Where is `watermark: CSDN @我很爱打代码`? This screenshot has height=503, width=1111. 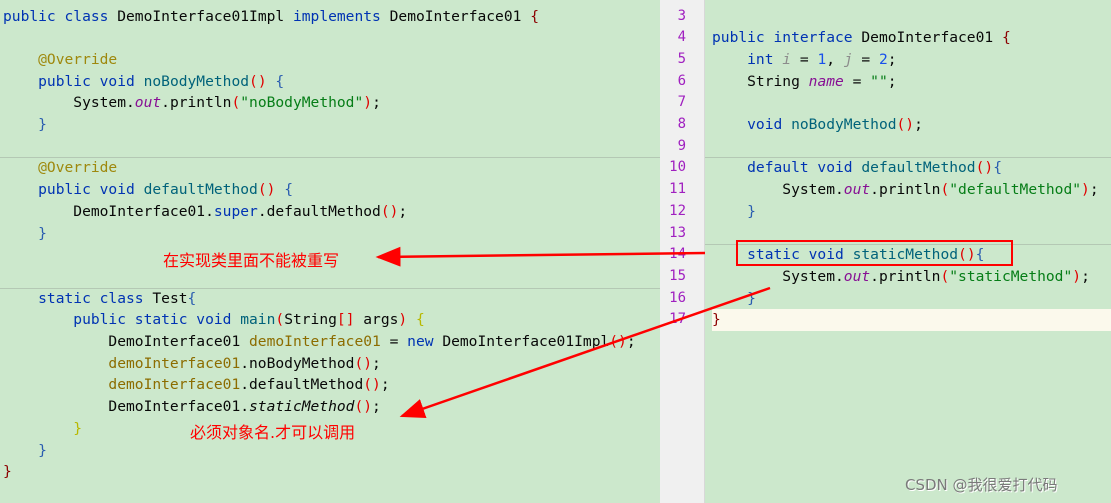
watermark: CSDN @我很爱打代码 is located at coordinates (981, 485).